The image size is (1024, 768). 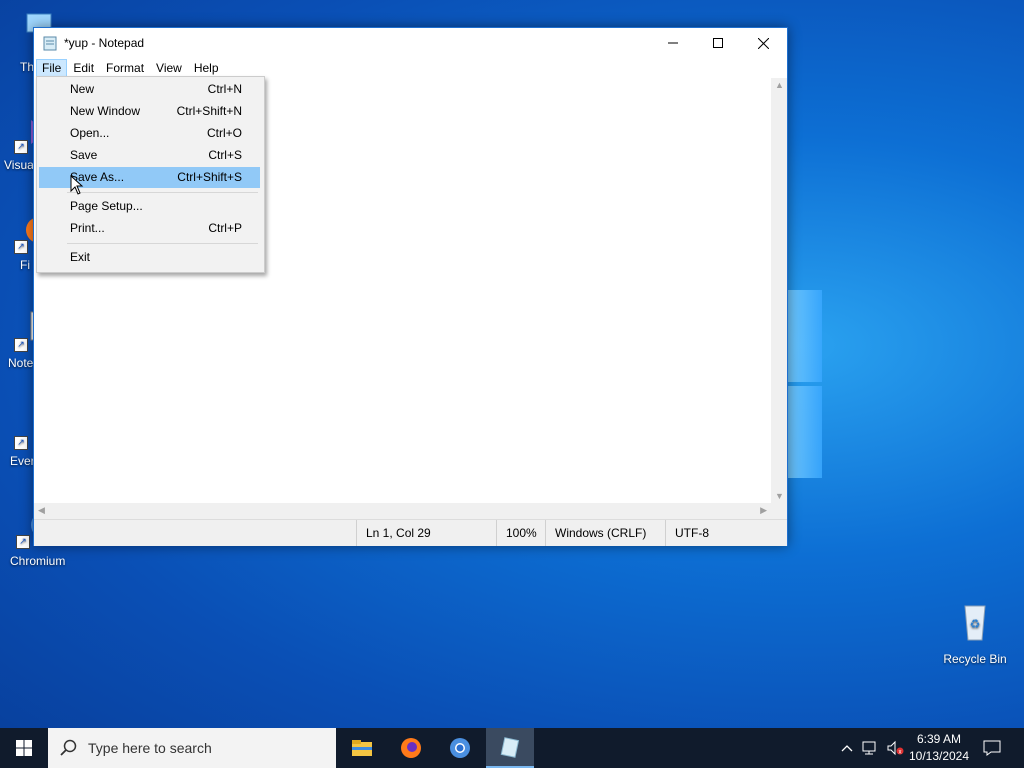 I want to click on menu-edit: Edit, so click(x=83, y=68).